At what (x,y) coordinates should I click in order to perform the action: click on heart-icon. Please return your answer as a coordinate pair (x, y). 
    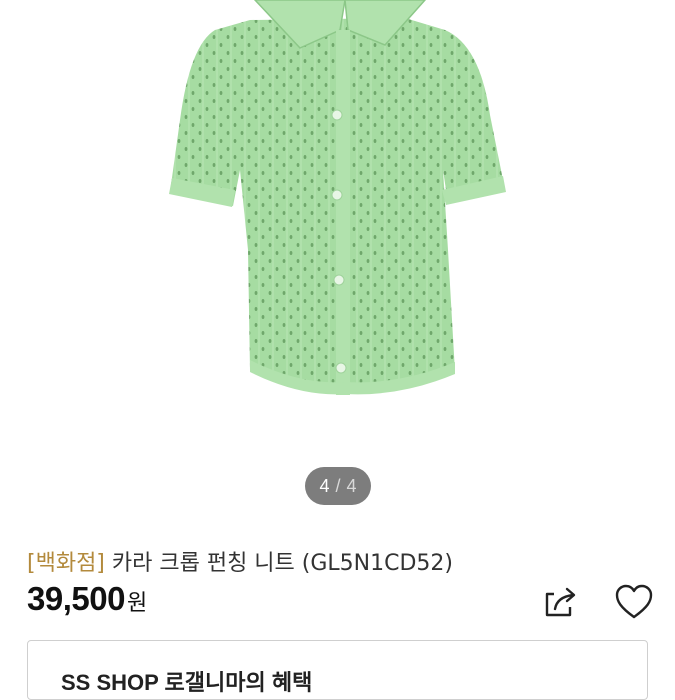
    Looking at the image, I should click on (634, 601).